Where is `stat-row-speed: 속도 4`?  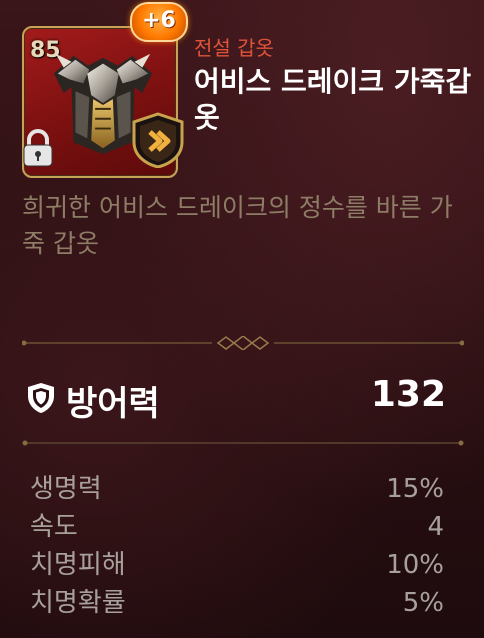 stat-row-speed: 속도 4 is located at coordinates (237, 527).